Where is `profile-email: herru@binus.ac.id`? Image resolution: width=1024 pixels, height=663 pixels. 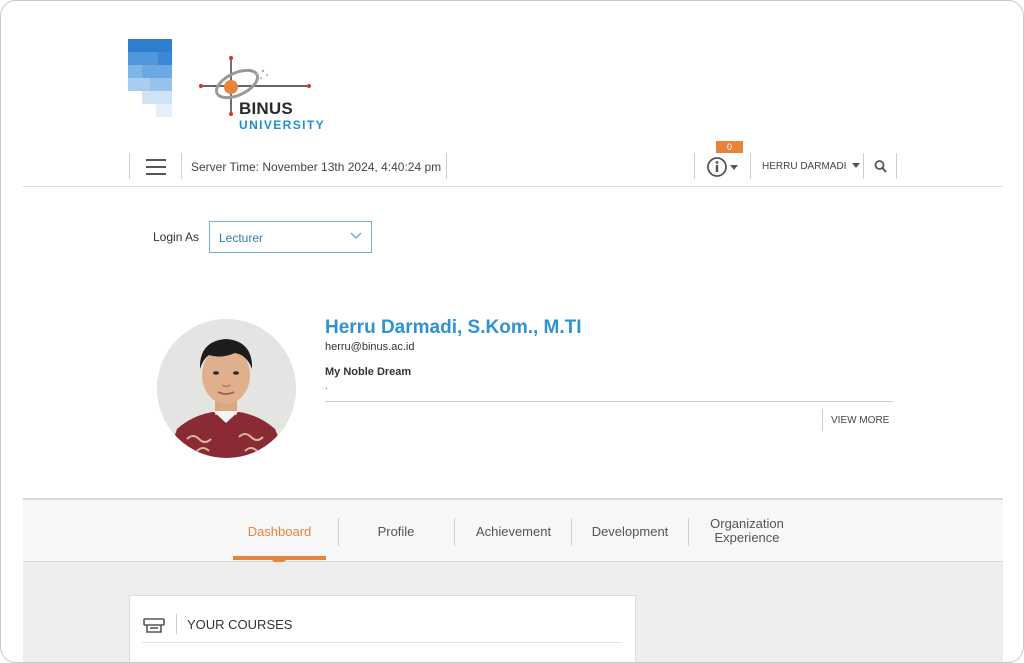
profile-email: herru@binus.ac.id is located at coordinates (370, 347).